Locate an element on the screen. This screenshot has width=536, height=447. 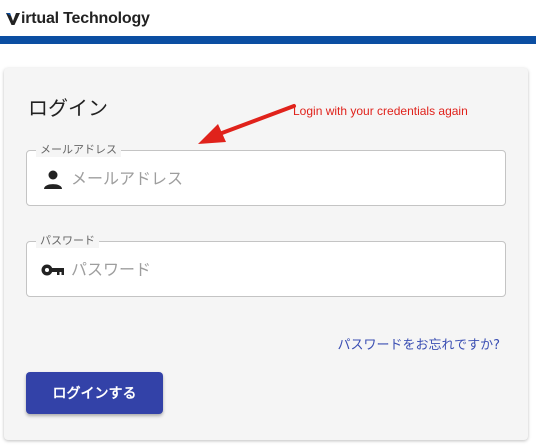
brand-logo: irtual Technology is located at coordinates (78, 19).